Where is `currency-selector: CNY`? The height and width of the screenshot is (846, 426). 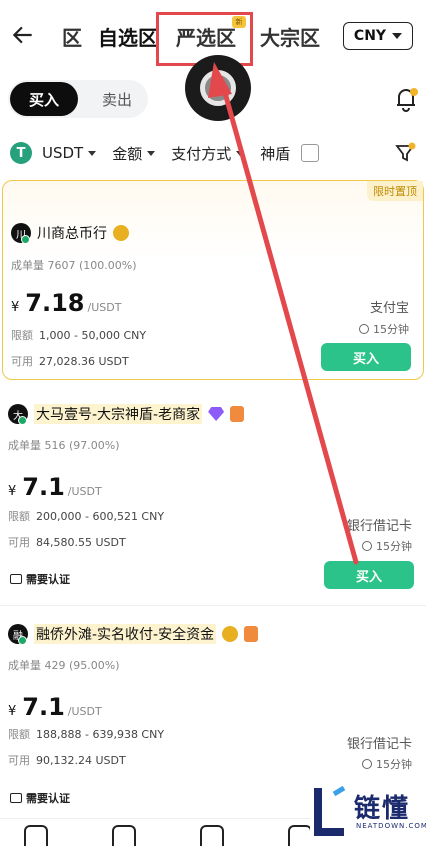
currency-selector: CNY is located at coordinates (378, 36).